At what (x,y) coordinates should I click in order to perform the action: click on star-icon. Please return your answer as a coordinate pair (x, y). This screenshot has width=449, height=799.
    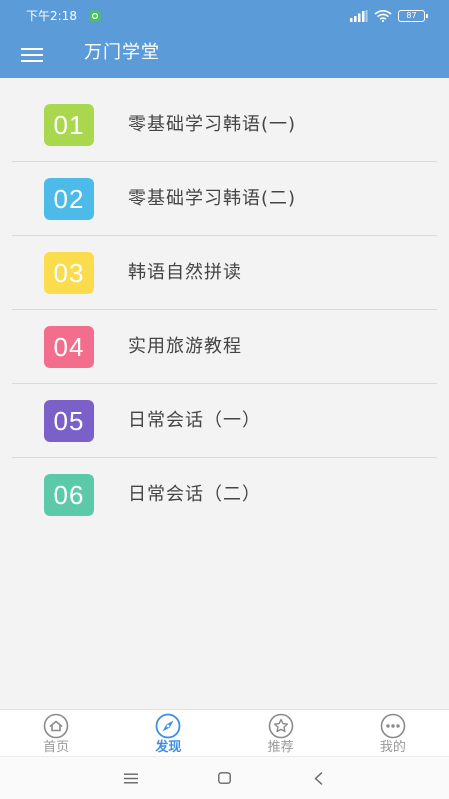
    Looking at the image, I should click on (280, 726).